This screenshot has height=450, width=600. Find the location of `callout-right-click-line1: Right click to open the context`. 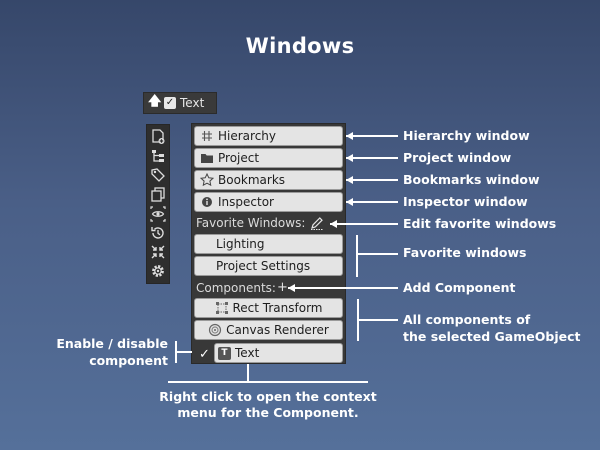

callout-right-click-line1: Right click to open the context is located at coordinates (268, 396).